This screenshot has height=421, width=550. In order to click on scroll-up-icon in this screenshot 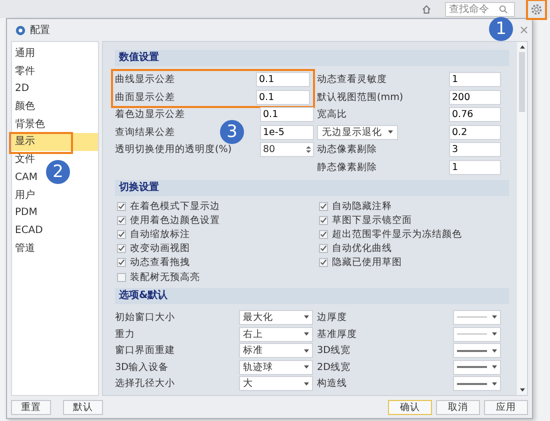, I will do `click(522, 47)`.